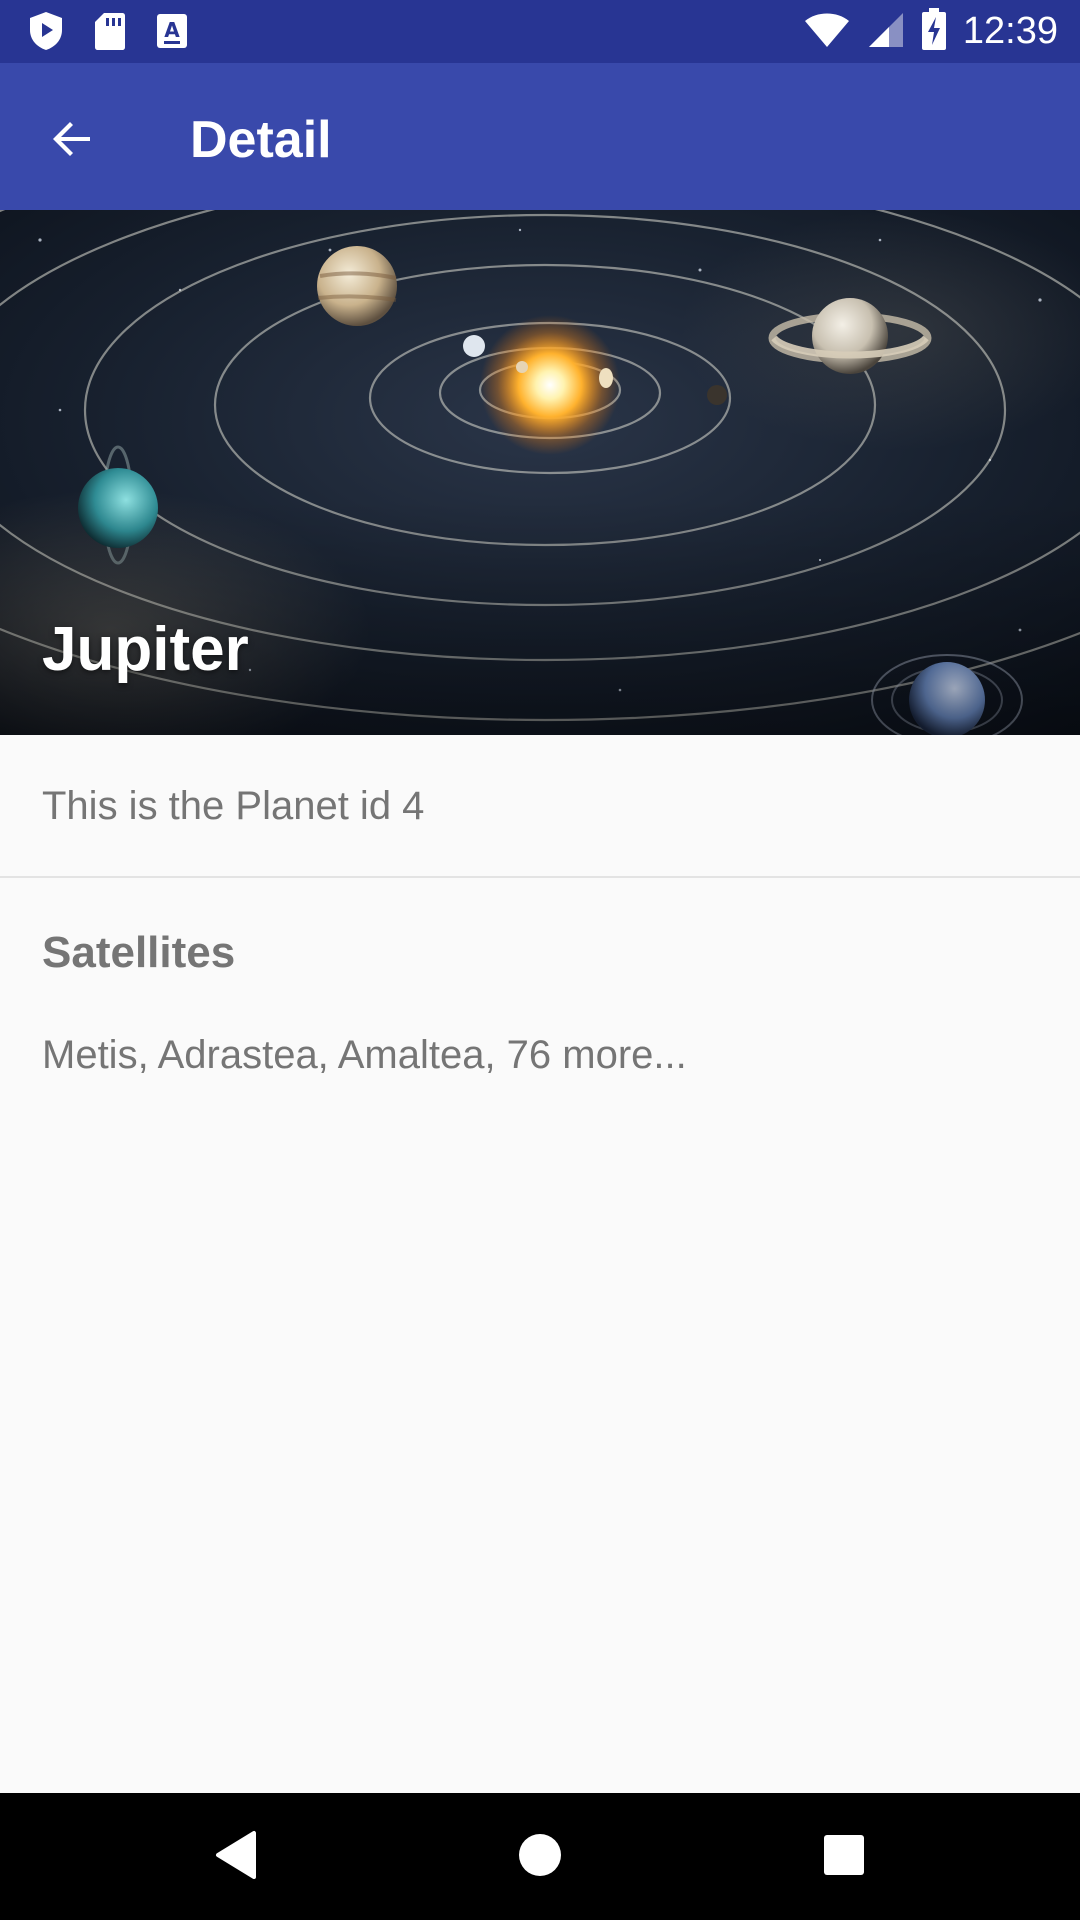 This screenshot has width=1080, height=1920. I want to click on wifi-icon, so click(827, 31).